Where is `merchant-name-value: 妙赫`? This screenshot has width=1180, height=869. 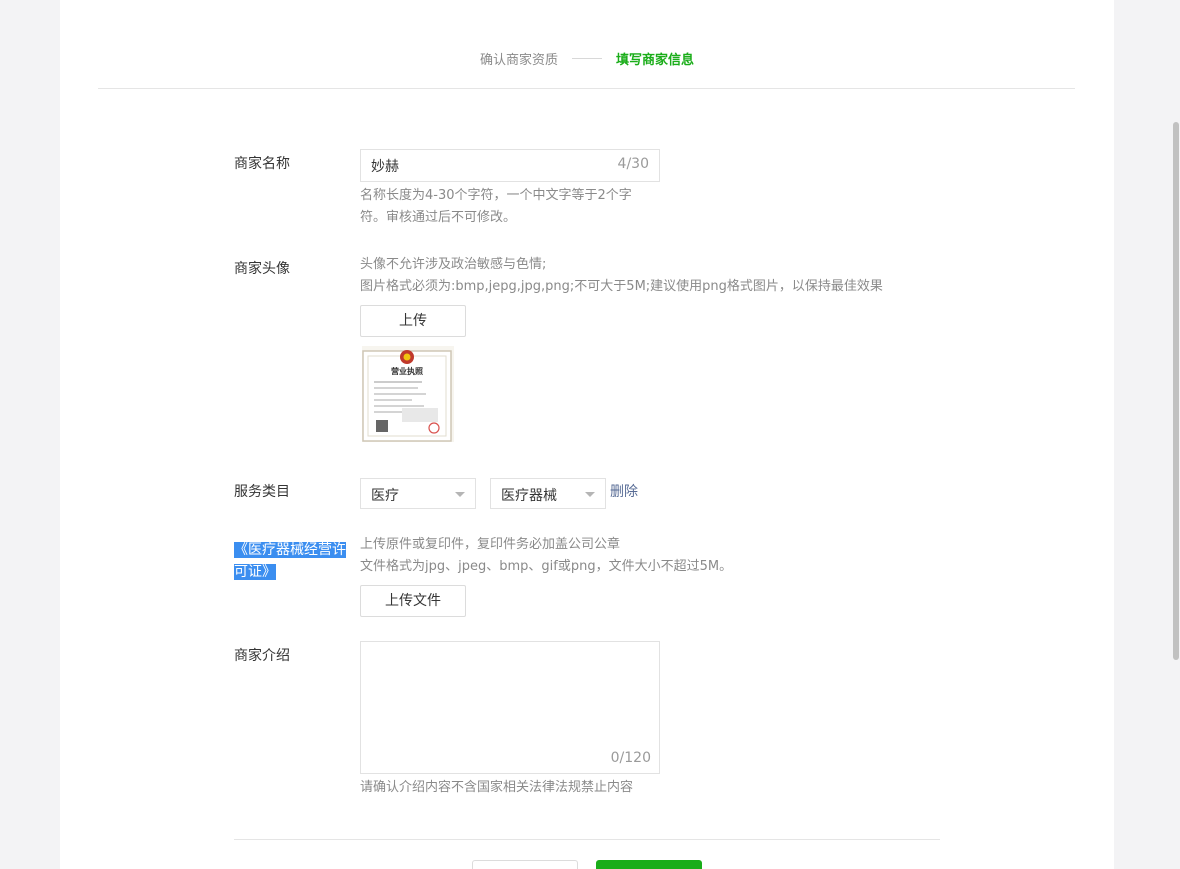
merchant-name-value: 妙赫 is located at coordinates (385, 166).